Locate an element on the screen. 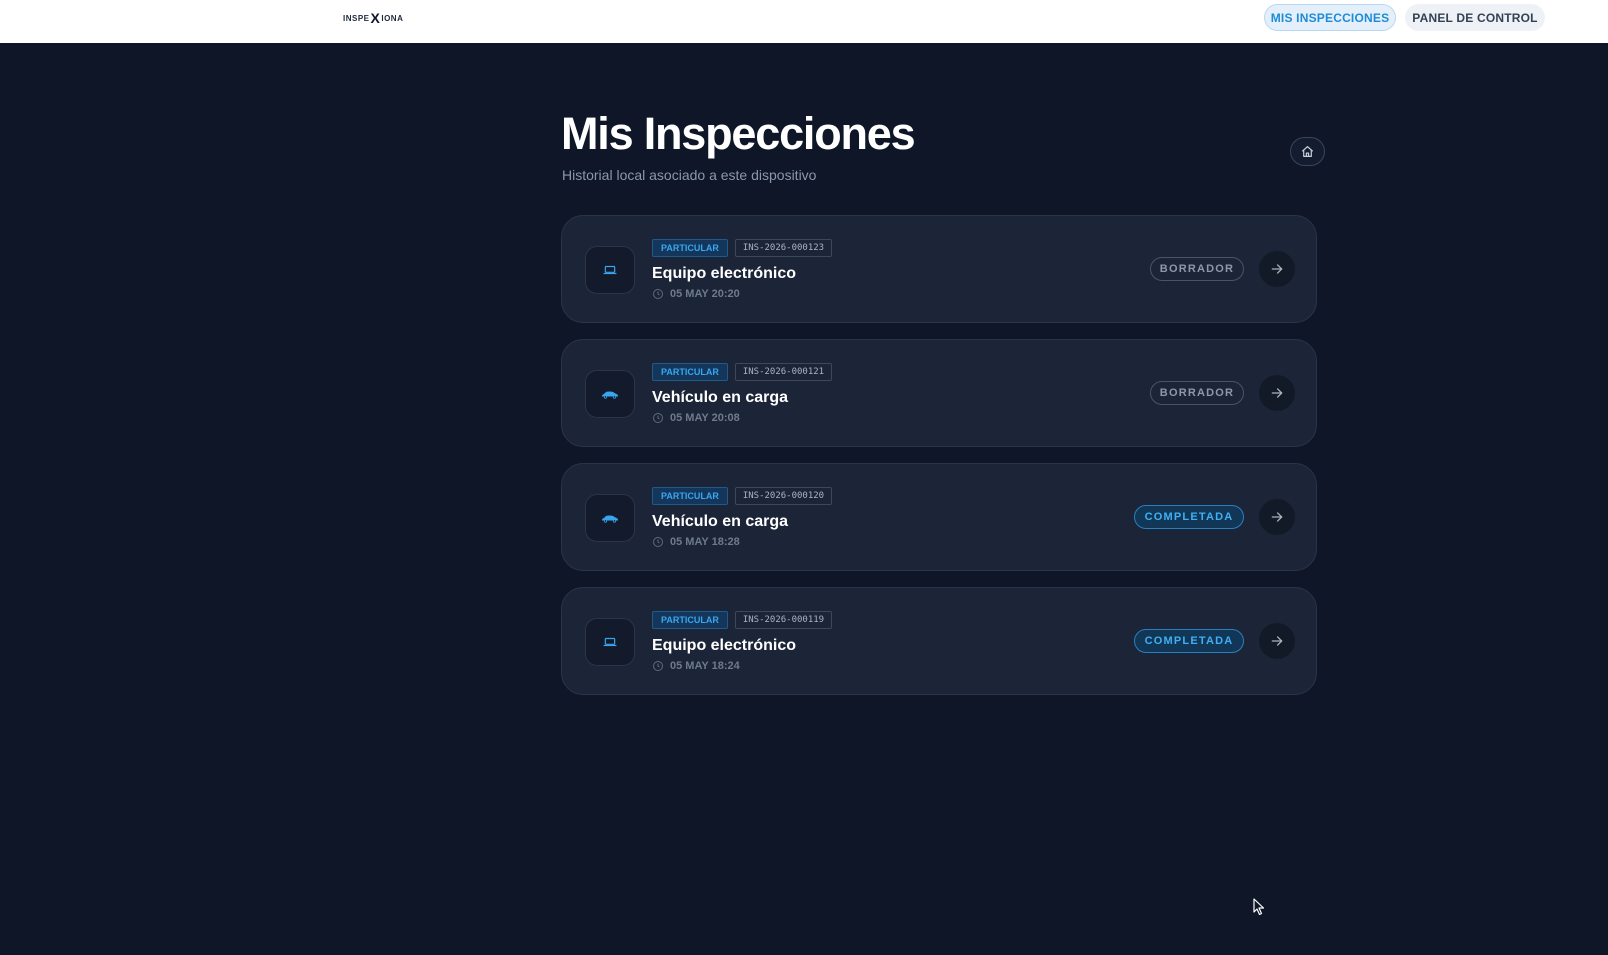 This screenshot has width=1608, height=955. inspection-date-text: 05 MAY 18:24 is located at coordinates (705, 666).